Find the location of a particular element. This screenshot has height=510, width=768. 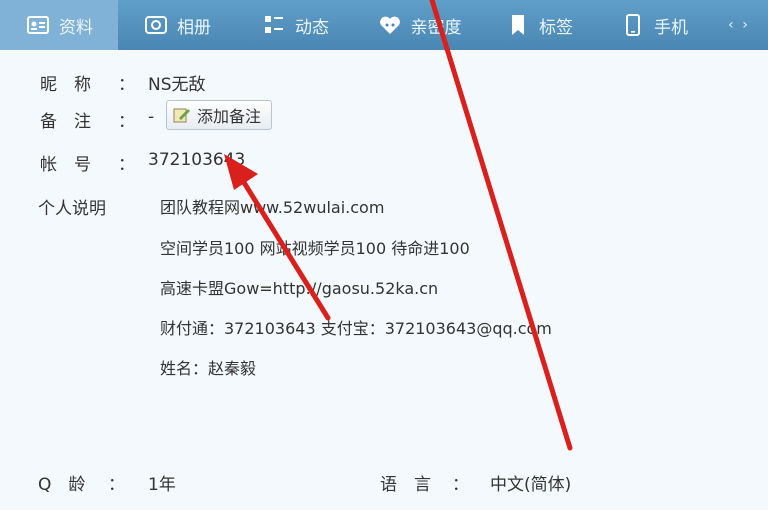

bio-line: 财付通：372103643 支付宝：372103643@qq.com is located at coordinates (356, 328).